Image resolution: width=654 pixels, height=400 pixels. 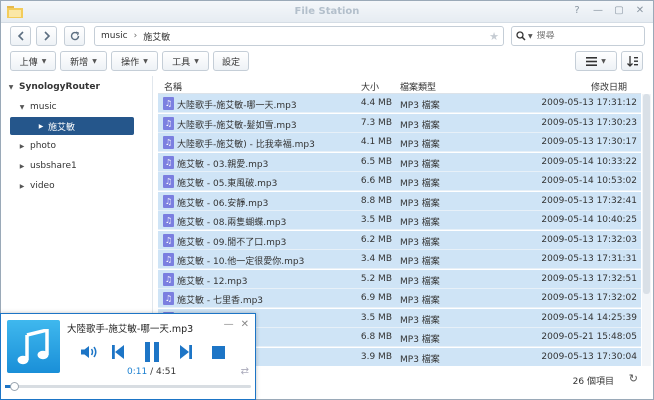 I want to click on tree-item-music: ▼ music, so click(x=37, y=107).